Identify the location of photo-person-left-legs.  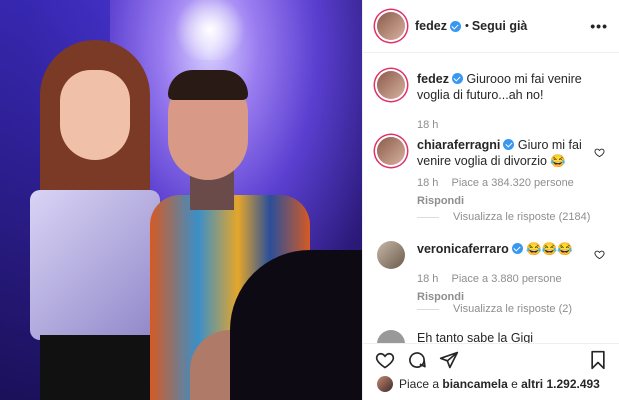
(100, 367).